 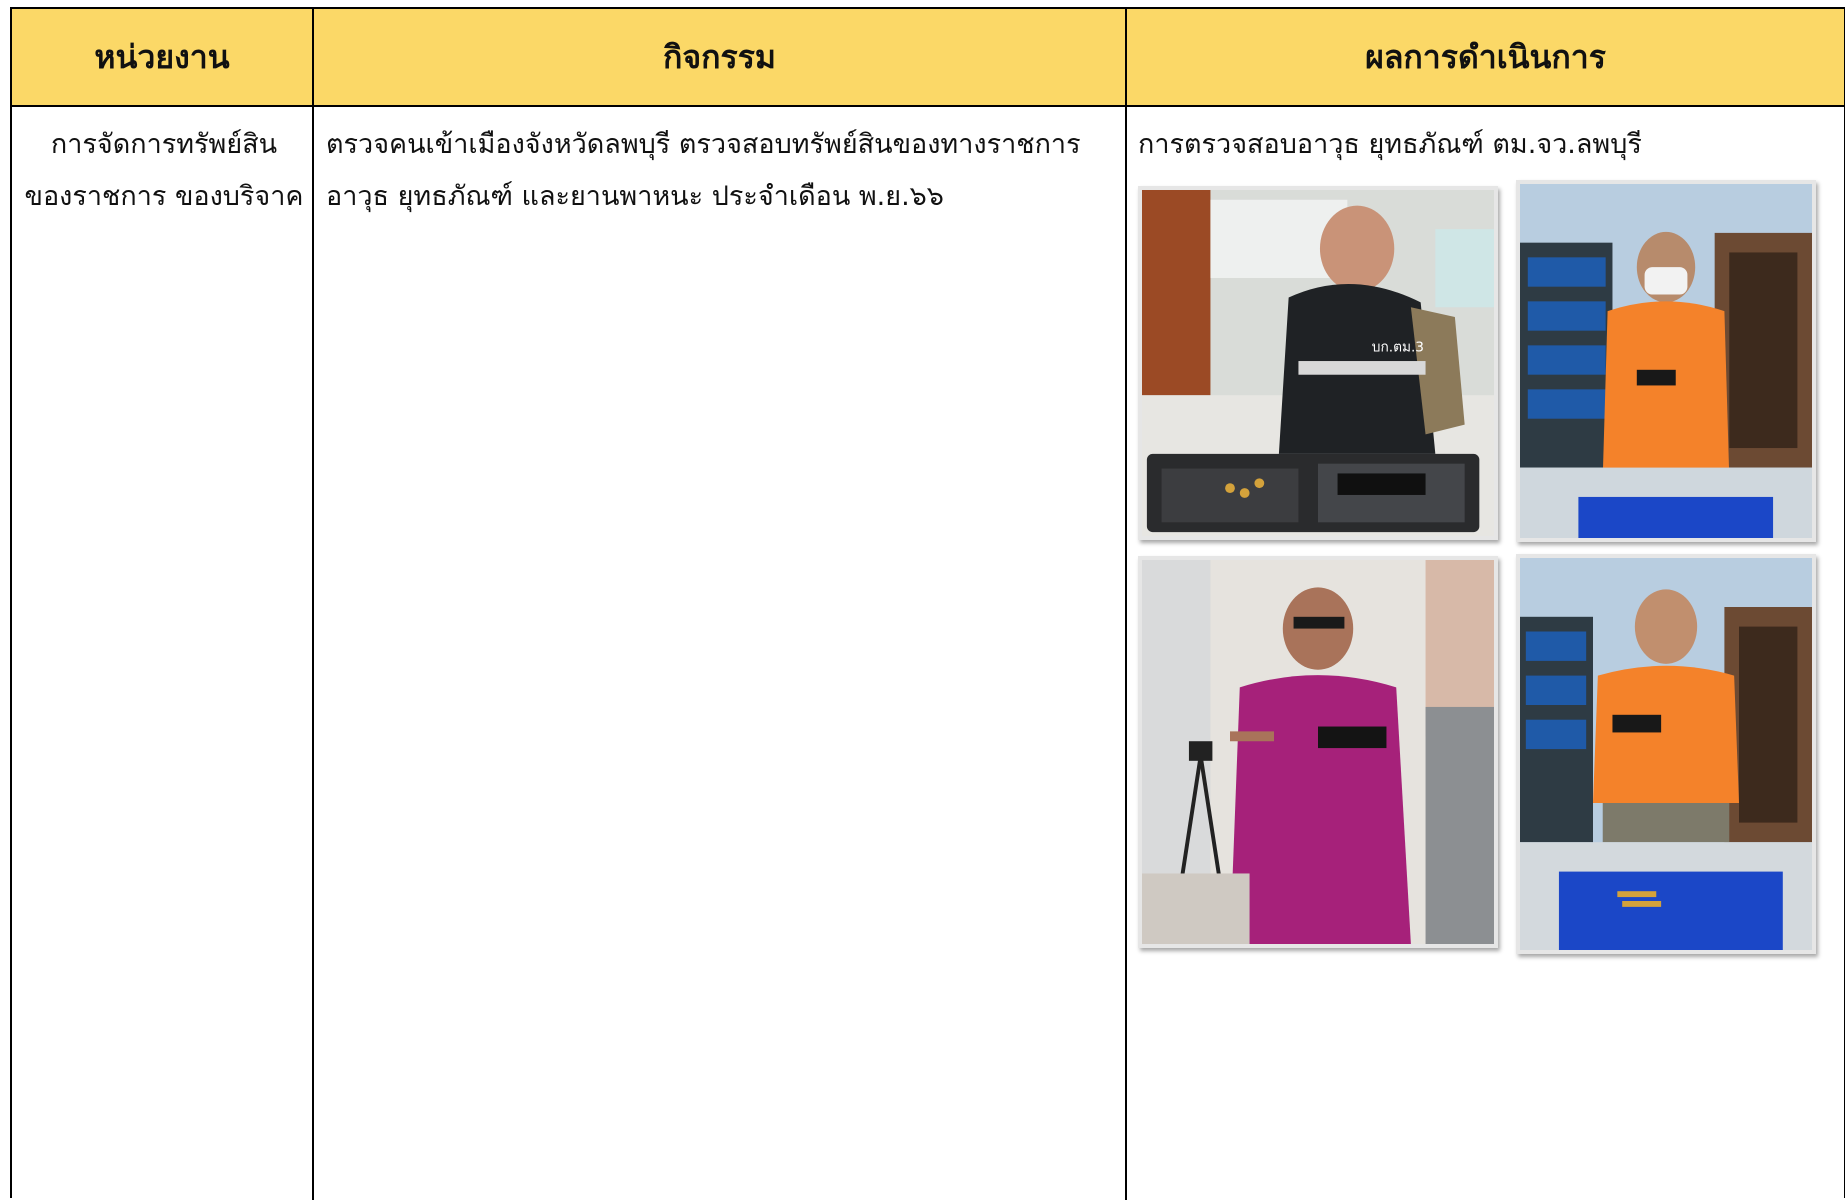 What do you see at coordinates (719, 56) in the screenshot?
I see `header-activity: กิจกรรม` at bounding box center [719, 56].